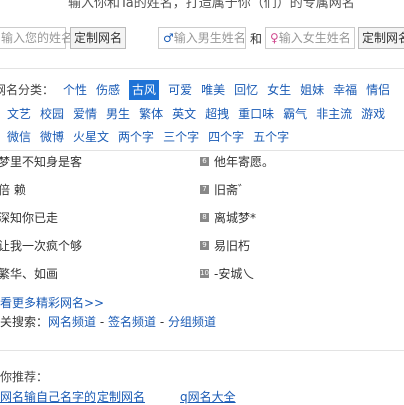  What do you see at coordinates (244, 161) in the screenshot?
I see `name-item: 他年寄愿。` at bounding box center [244, 161].